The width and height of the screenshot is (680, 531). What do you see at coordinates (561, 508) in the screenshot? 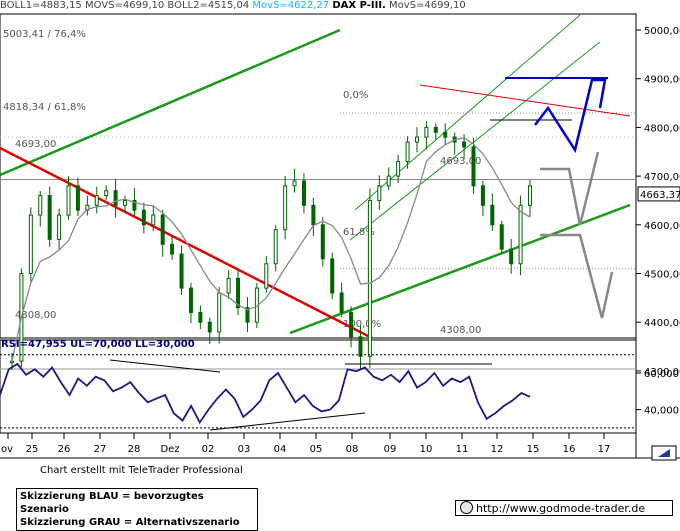
I see `source-url: http://www.godmode-trader.de` at bounding box center [561, 508].